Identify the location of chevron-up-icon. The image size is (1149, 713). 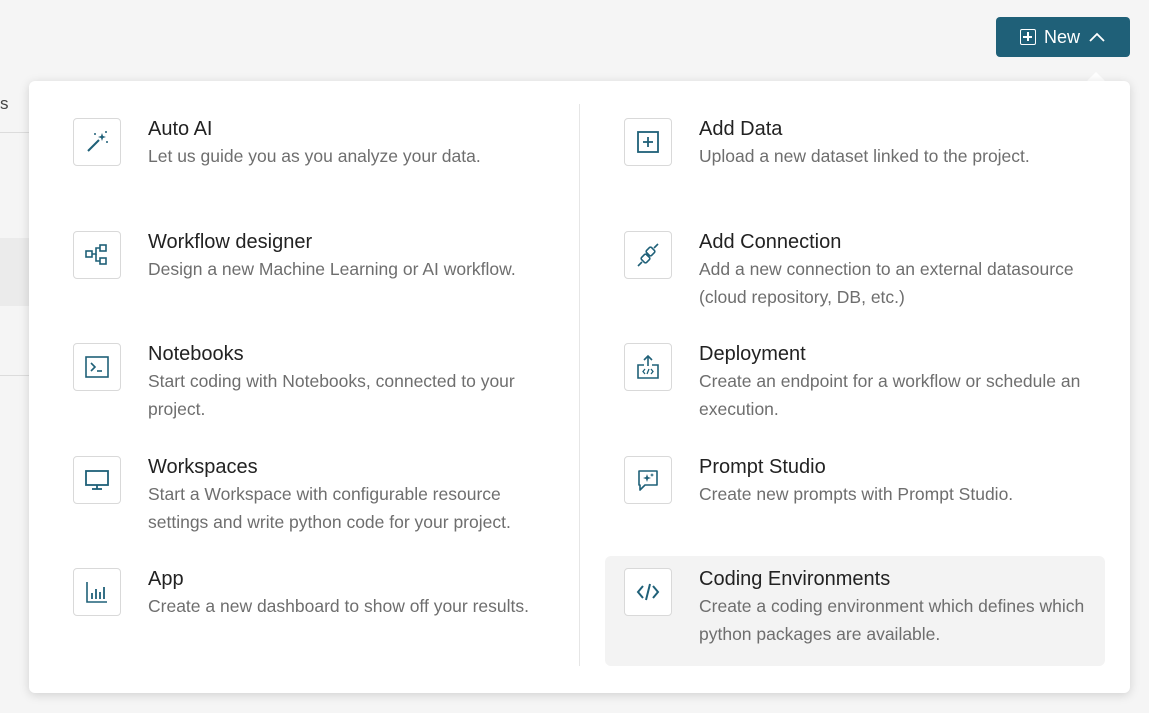
(1097, 37).